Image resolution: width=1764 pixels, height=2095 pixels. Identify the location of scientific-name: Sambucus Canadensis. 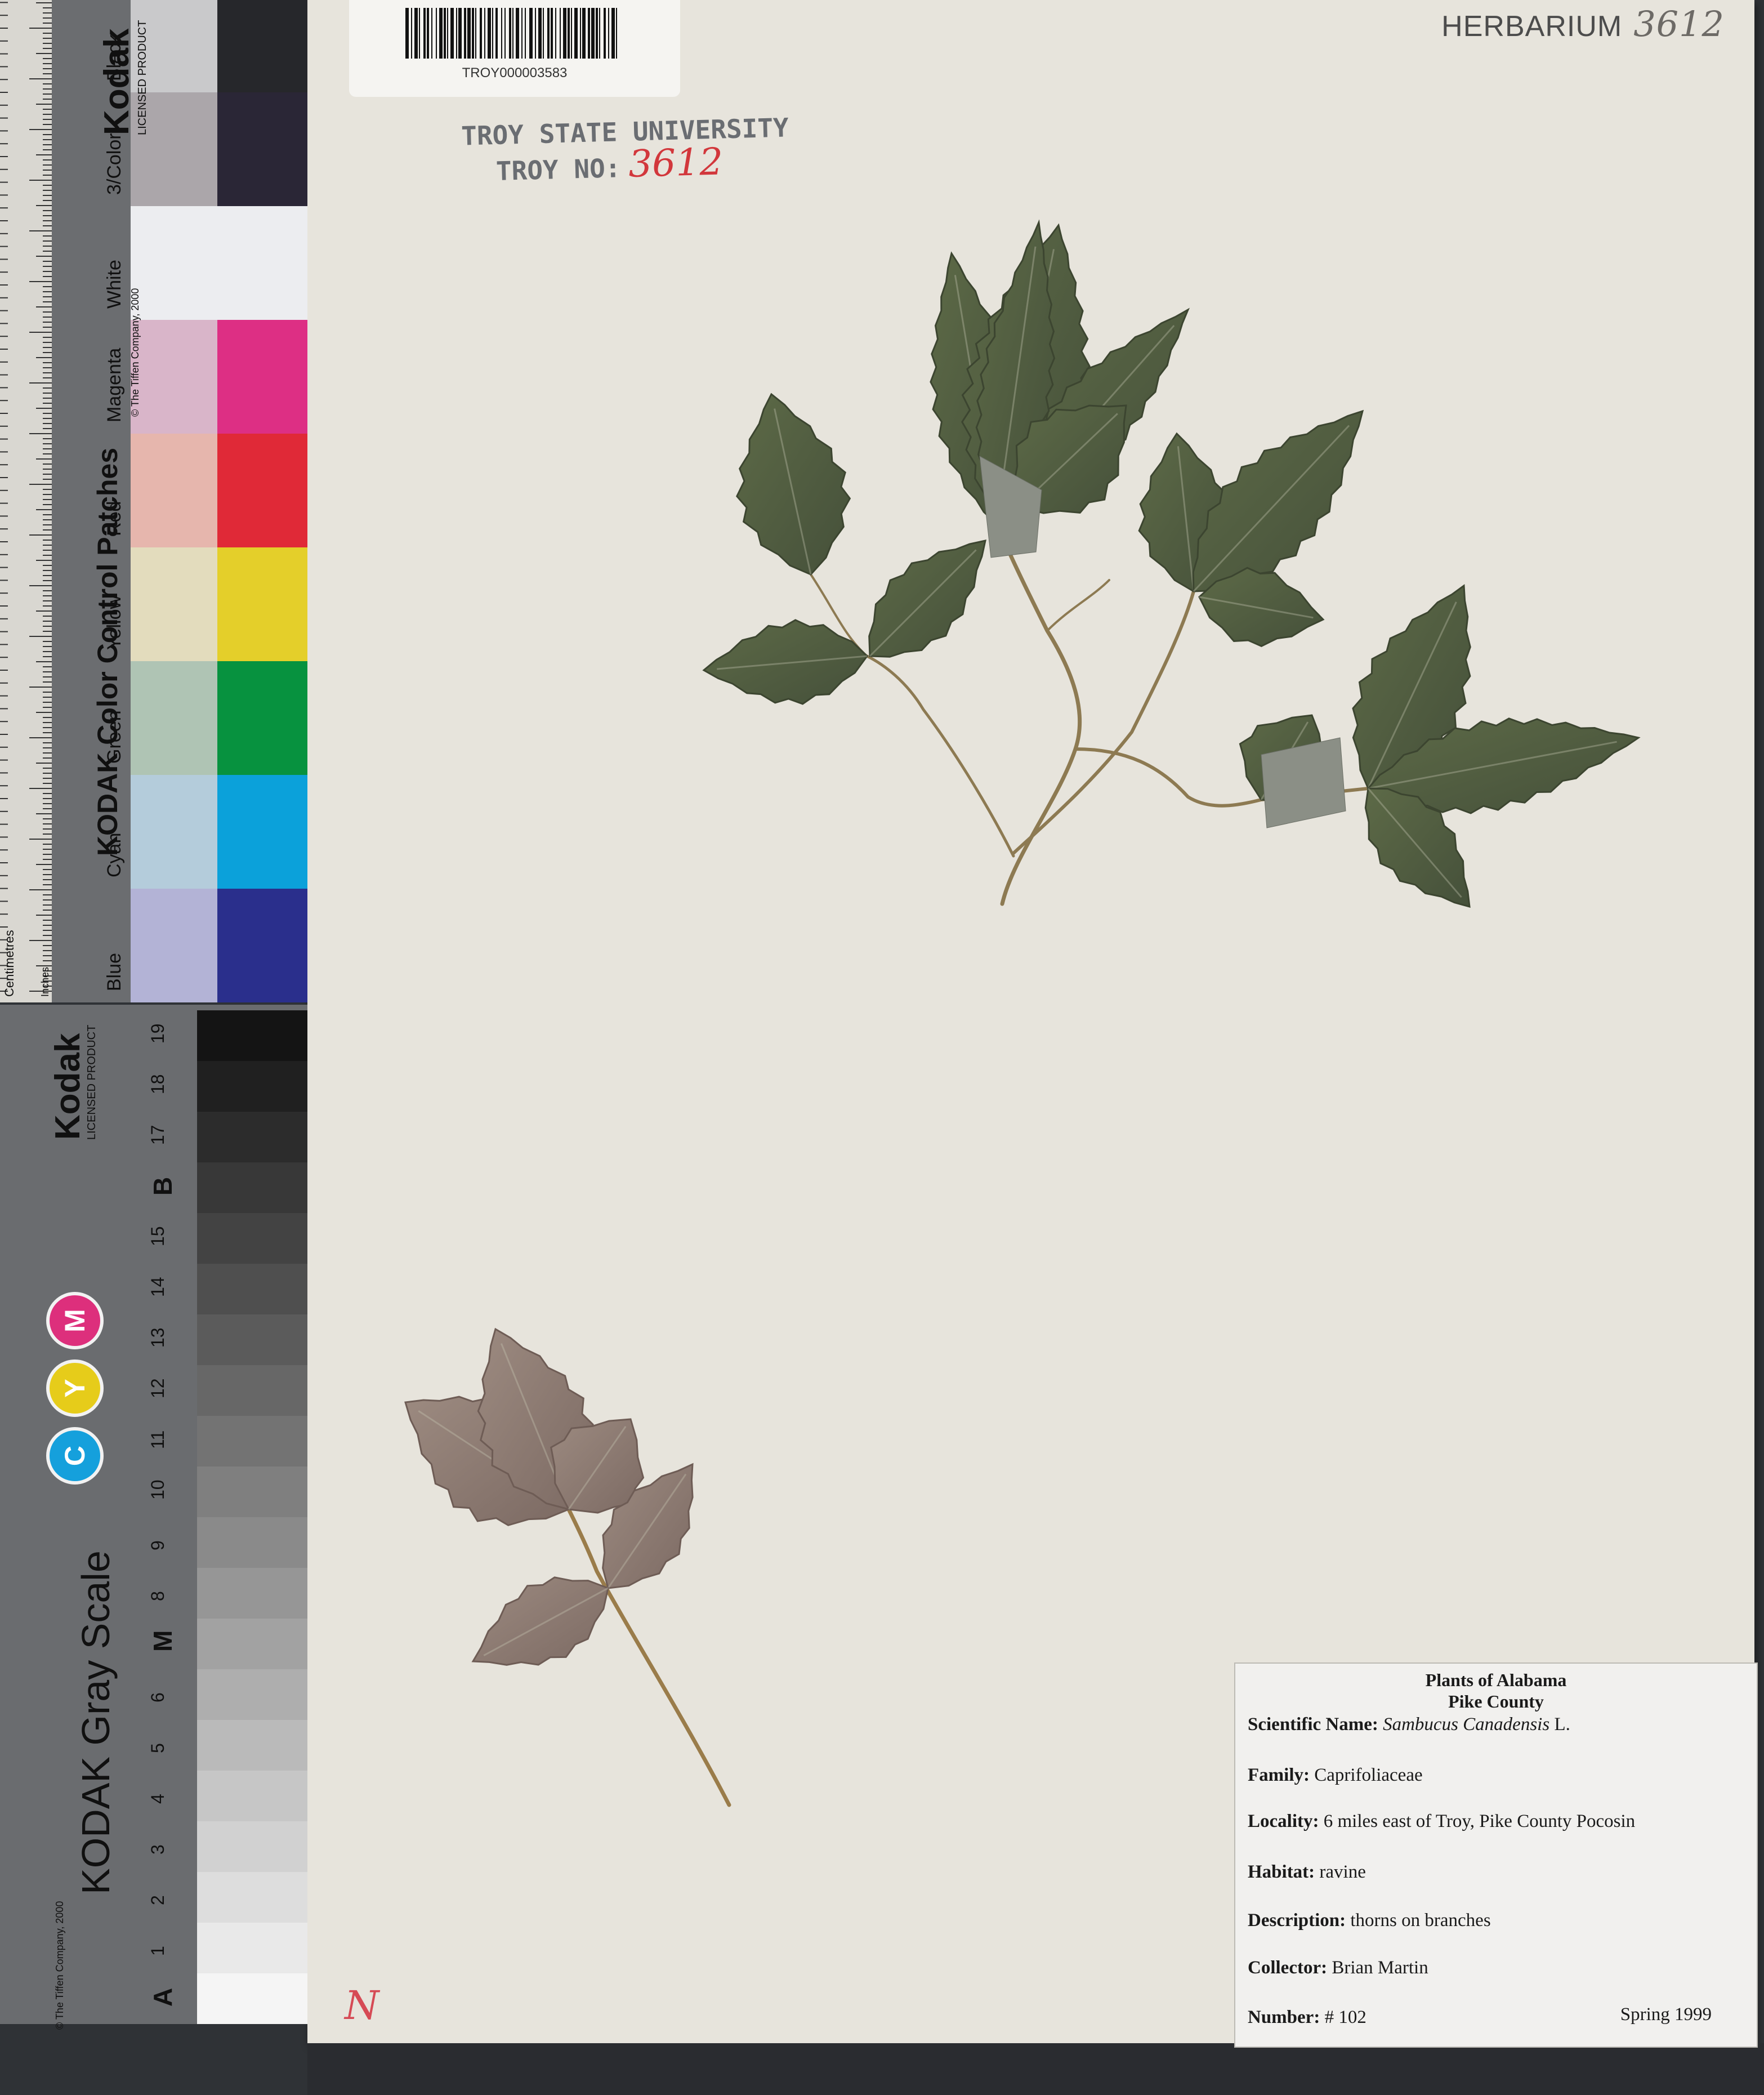
(1466, 1725).